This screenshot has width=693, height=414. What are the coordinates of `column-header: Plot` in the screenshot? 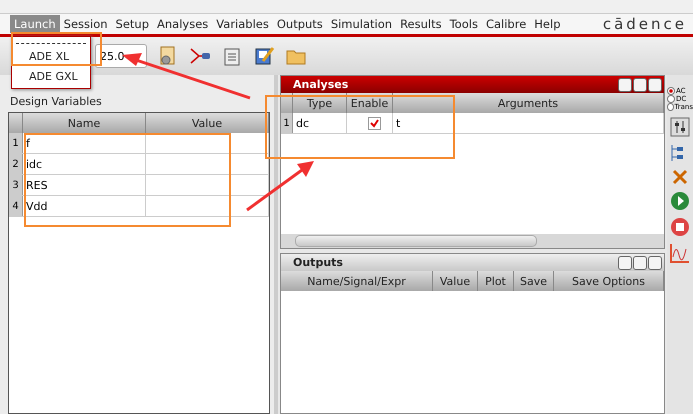 It's located at (496, 281).